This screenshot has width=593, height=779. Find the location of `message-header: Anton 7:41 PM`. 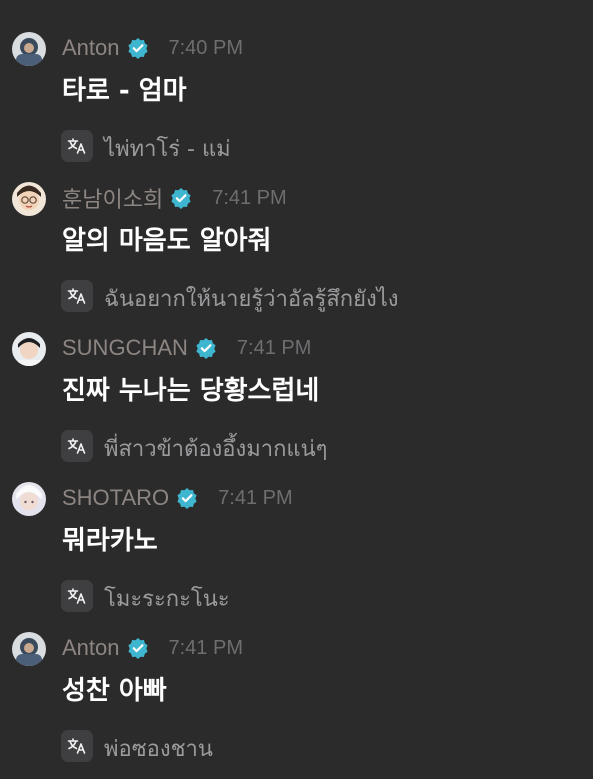

message-header: Anton 7:41 PM is located at coordinates (152, 648).